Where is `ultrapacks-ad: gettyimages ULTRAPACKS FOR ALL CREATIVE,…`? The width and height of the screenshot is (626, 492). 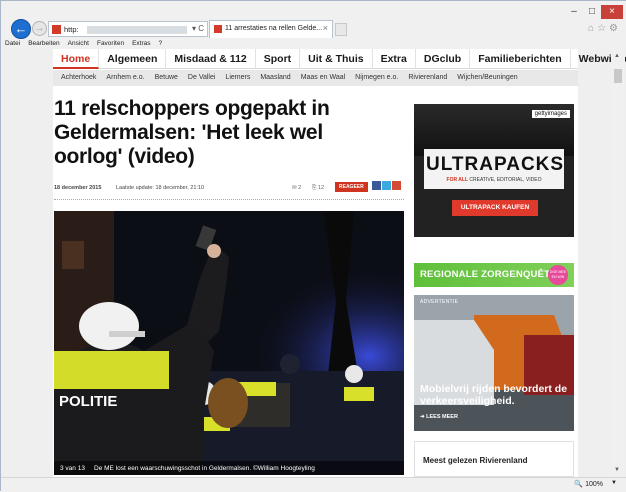 ultrapacks-ad: gettyimages ULTRAPACKS FOR ALL CREATIVE,… is located at coordinates (494, 170).